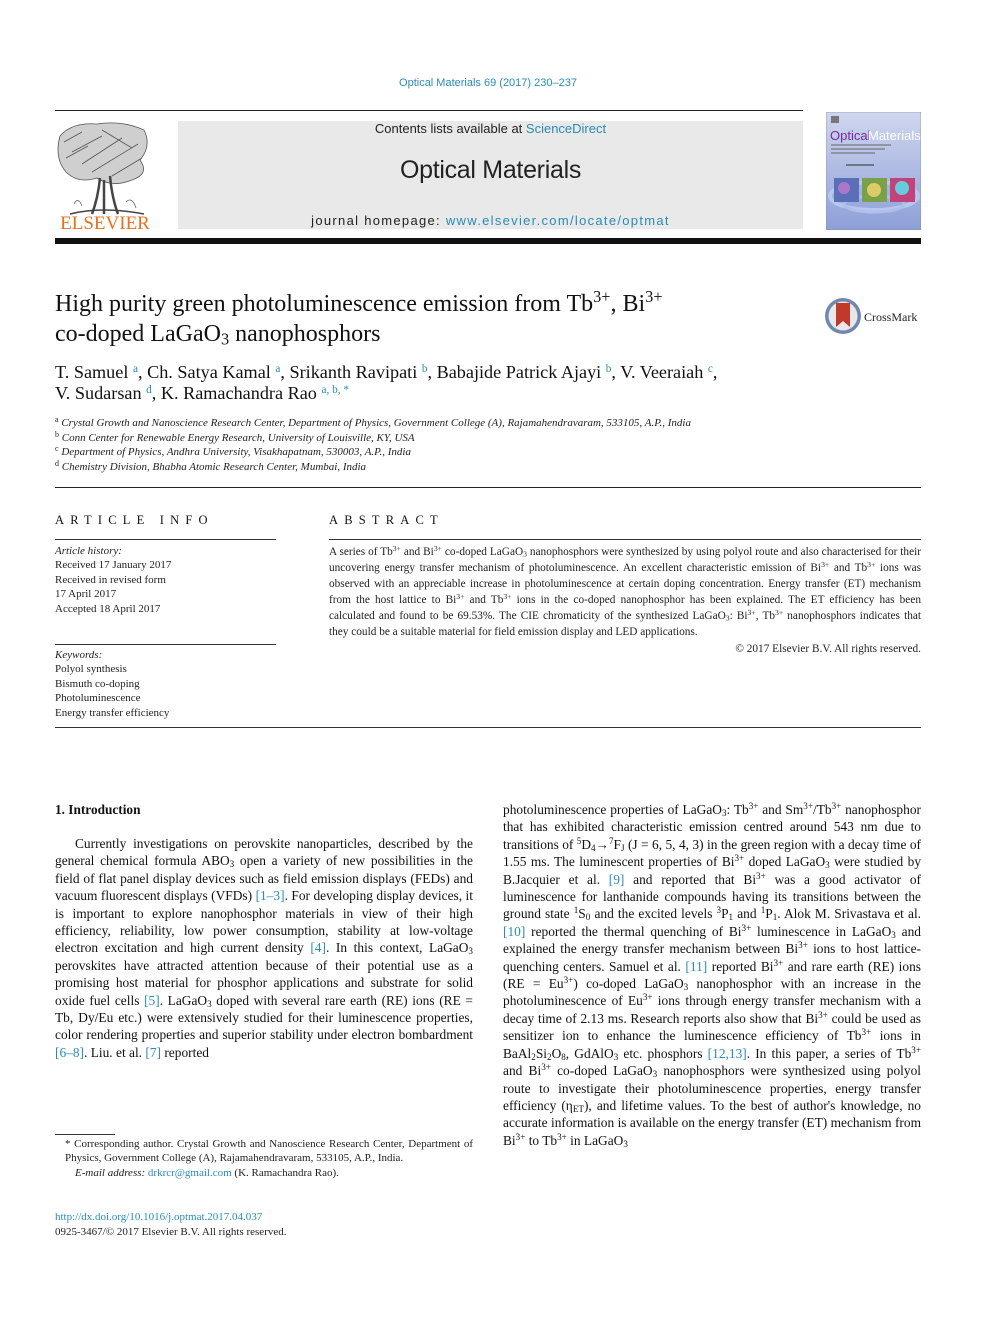 The height and width of the screenshot is (1323, 992). I want to click on abstract-rule, so click(625, 539).